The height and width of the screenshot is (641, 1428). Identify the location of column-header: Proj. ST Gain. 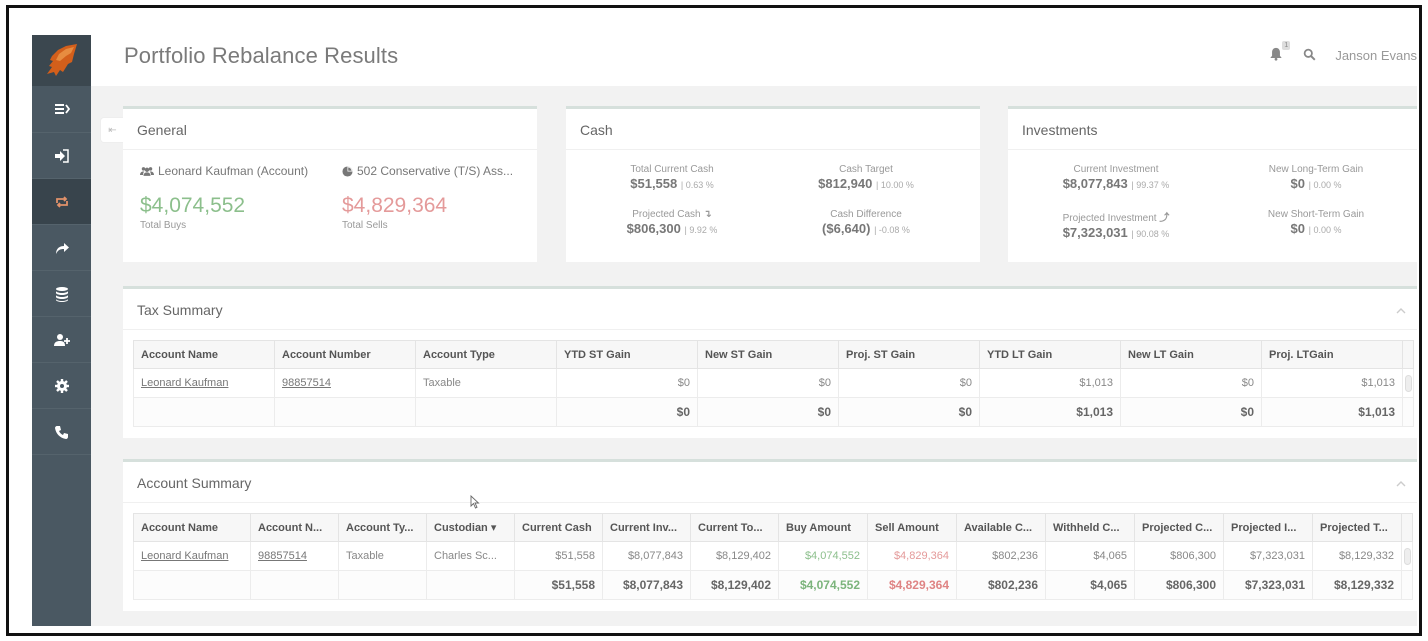
(909, 354).